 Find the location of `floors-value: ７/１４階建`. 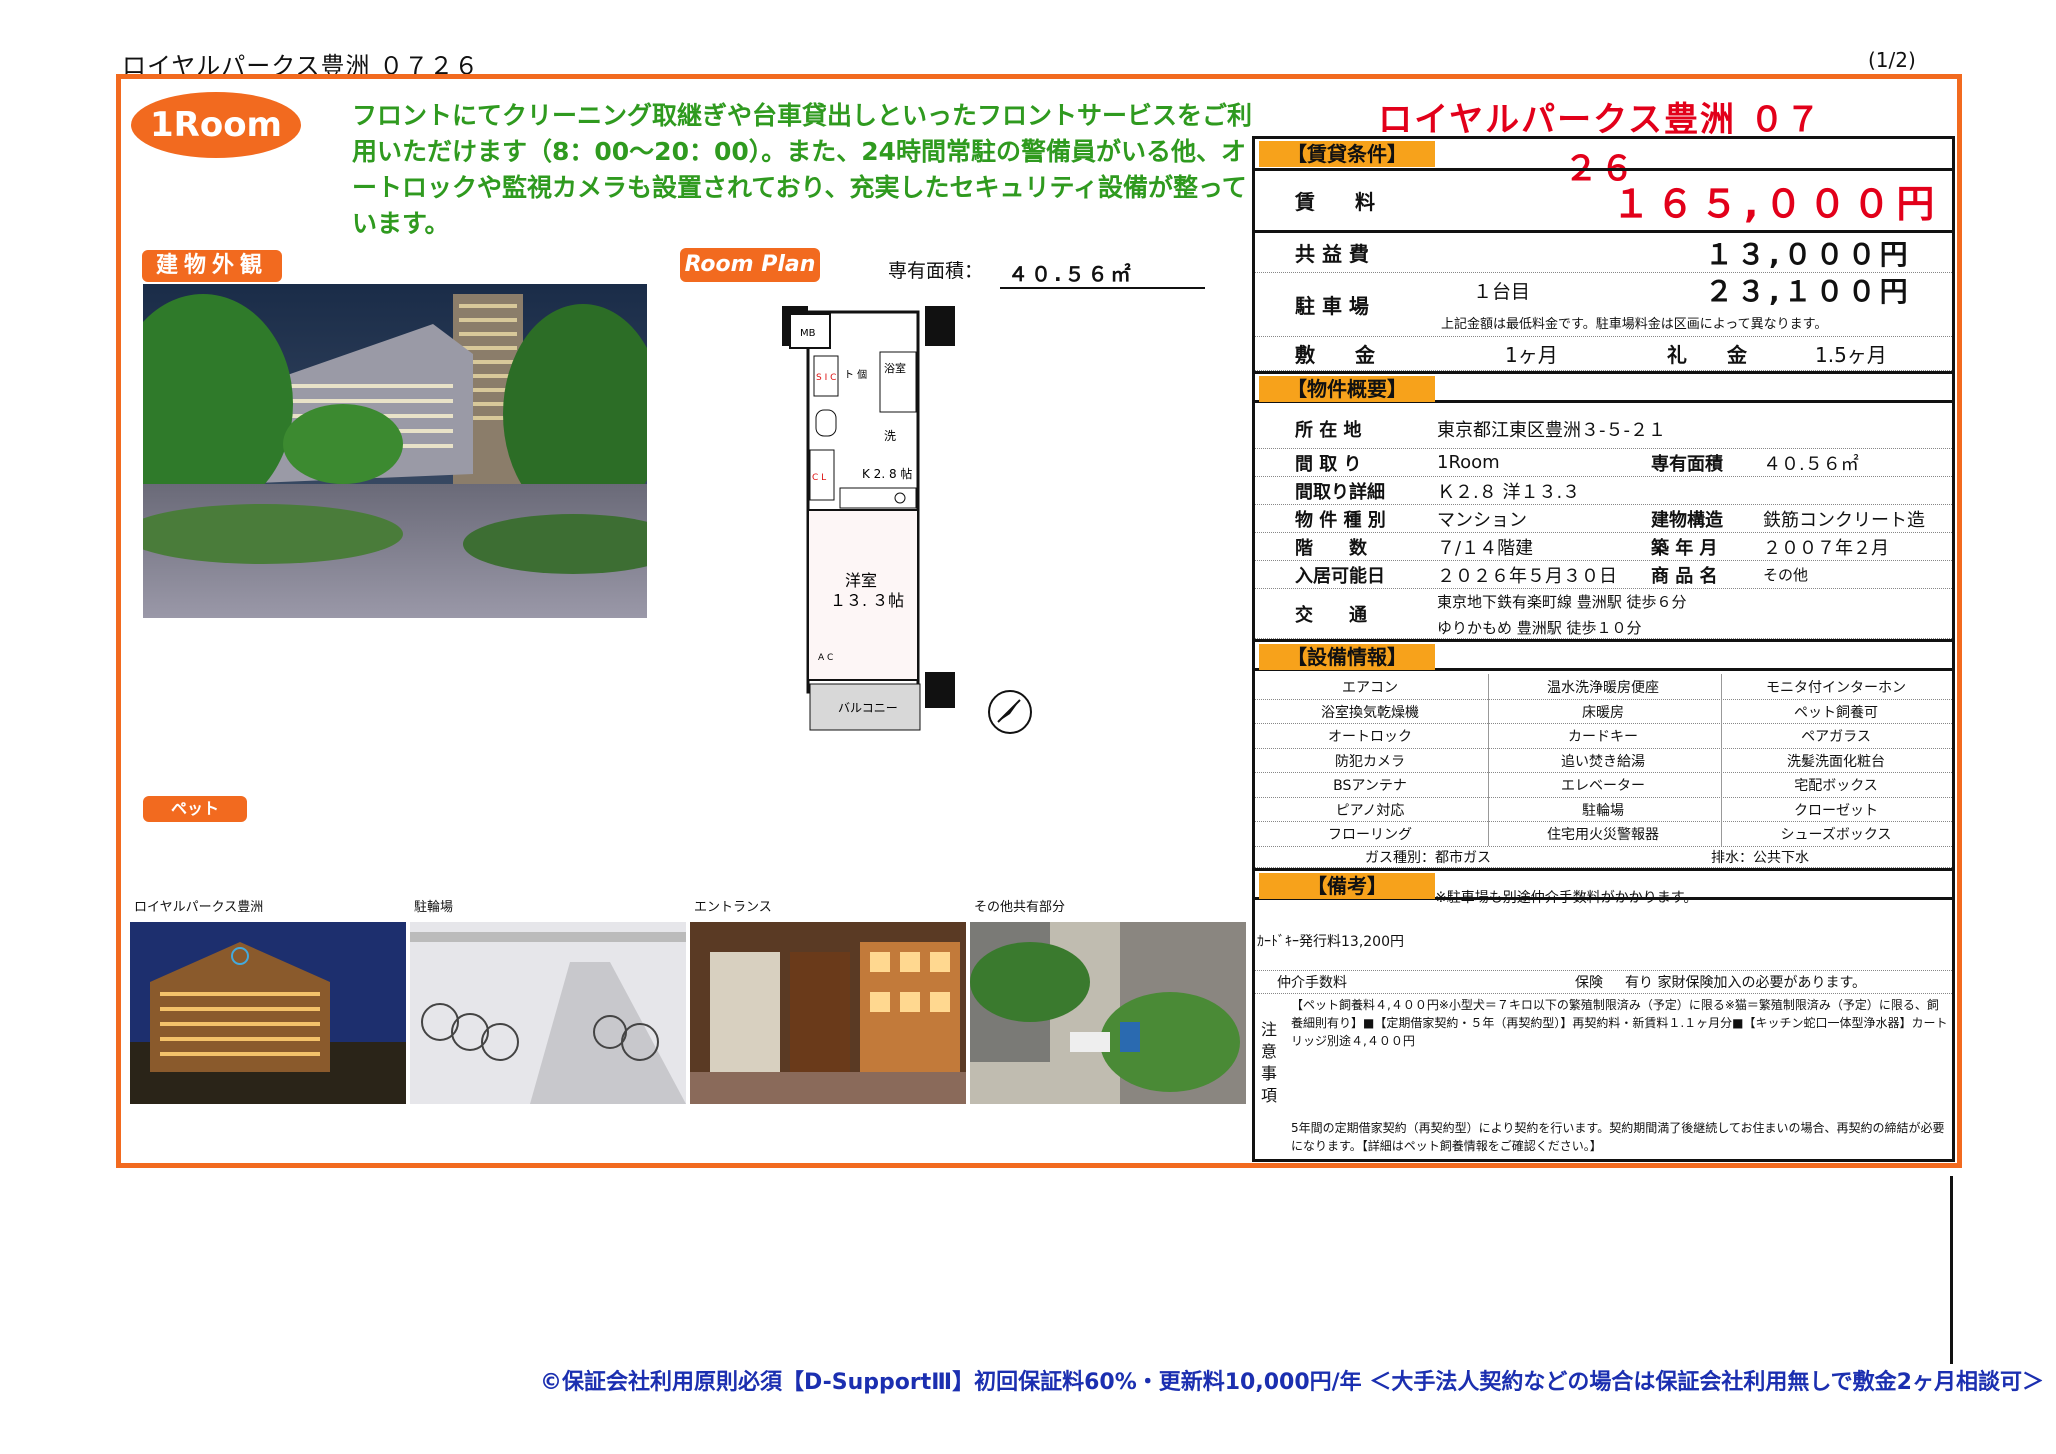

floors-value: ７/１４階建 is located at coordinates (1485, 548).